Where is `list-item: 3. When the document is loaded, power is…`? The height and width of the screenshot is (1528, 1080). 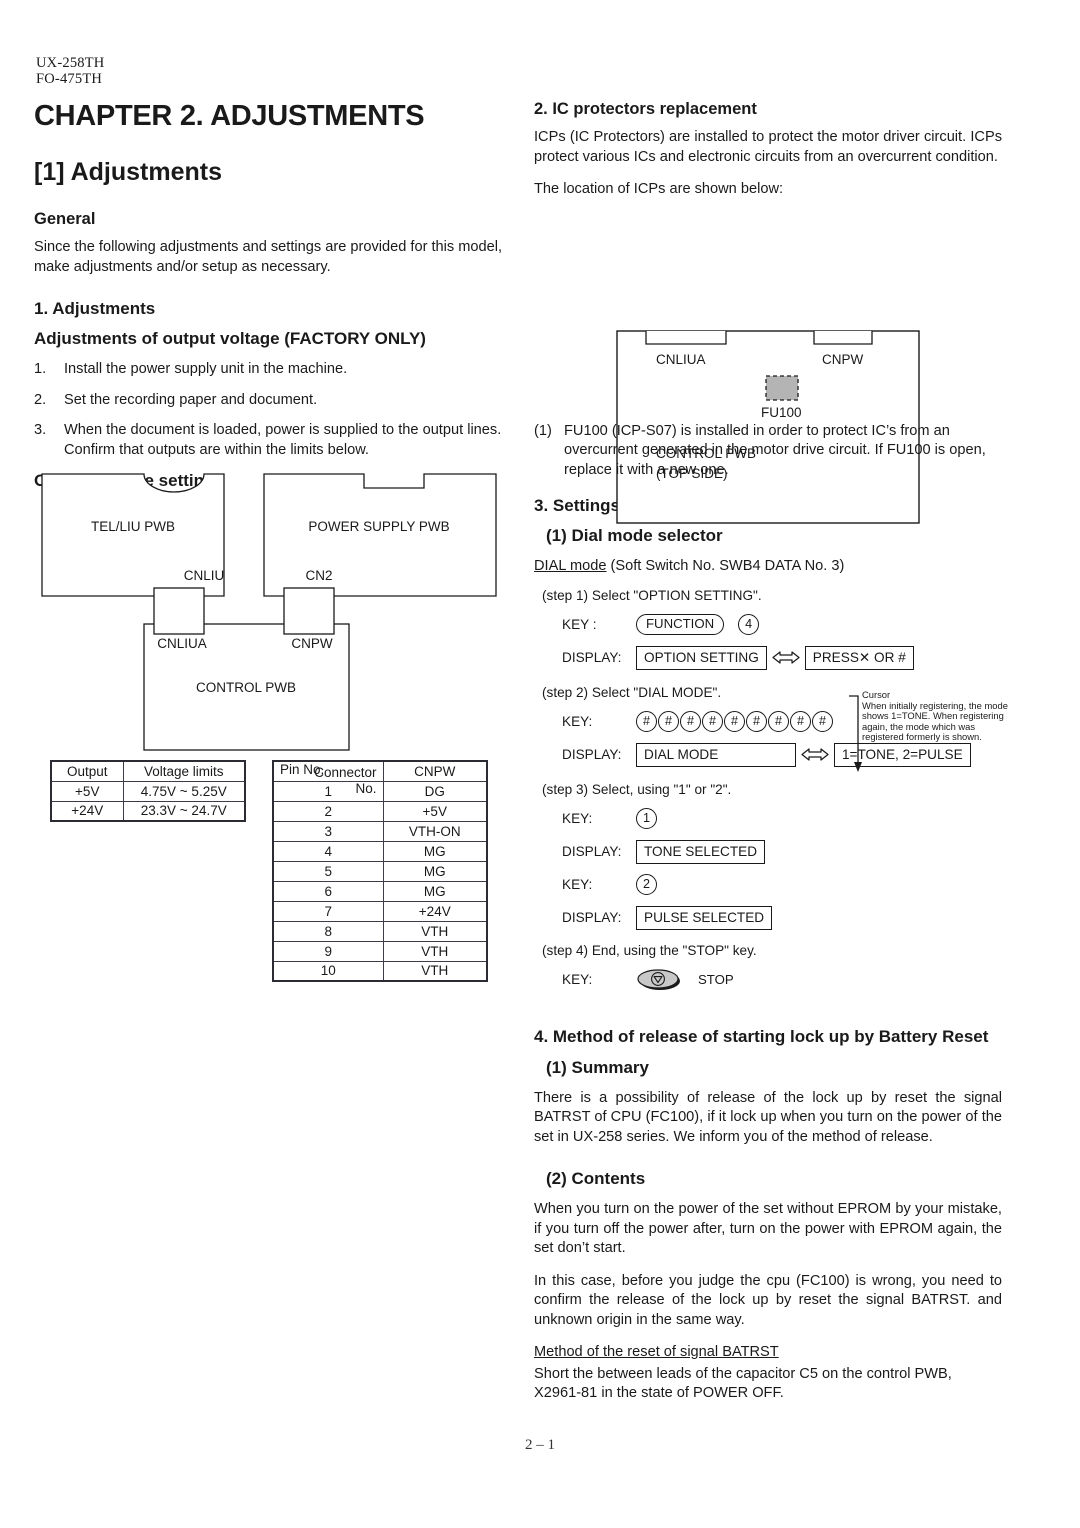
list-item: 3. When the document is loaded, power is… is located at coordinates (269, 440).